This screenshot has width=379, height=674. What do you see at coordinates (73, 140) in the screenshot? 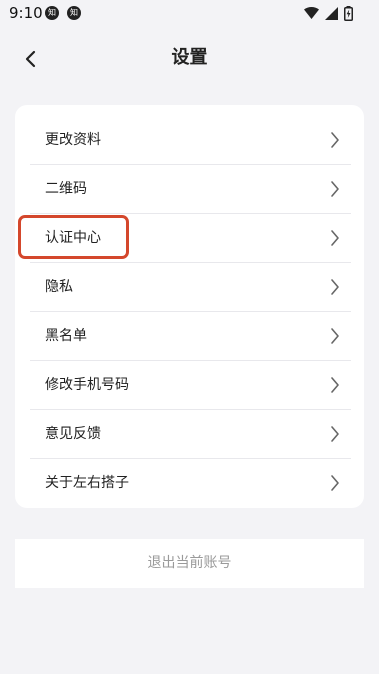
I see `menu-item-label: 更改资料` at bounding box center [73, 140].